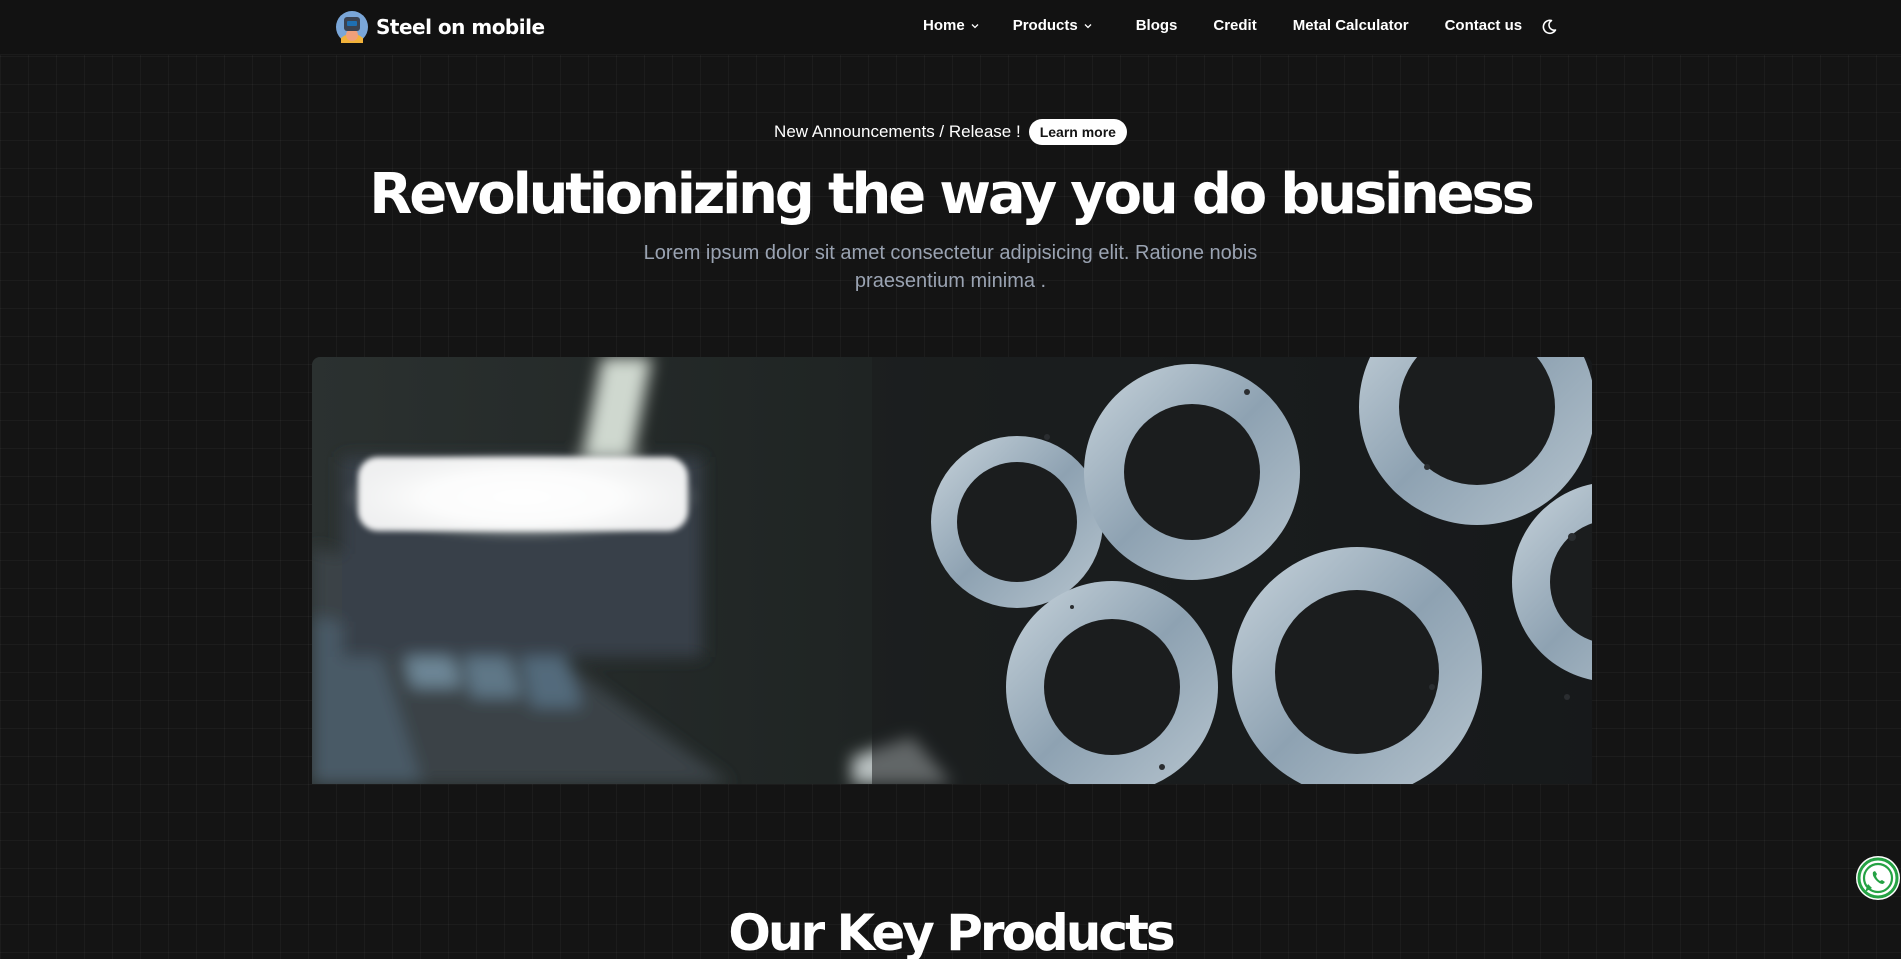 This screenshot has width=1901, height=959. Describe the element at coordinates (1077, 132) in the screenshot. I see `learn-more-button: Learn more` at that location.